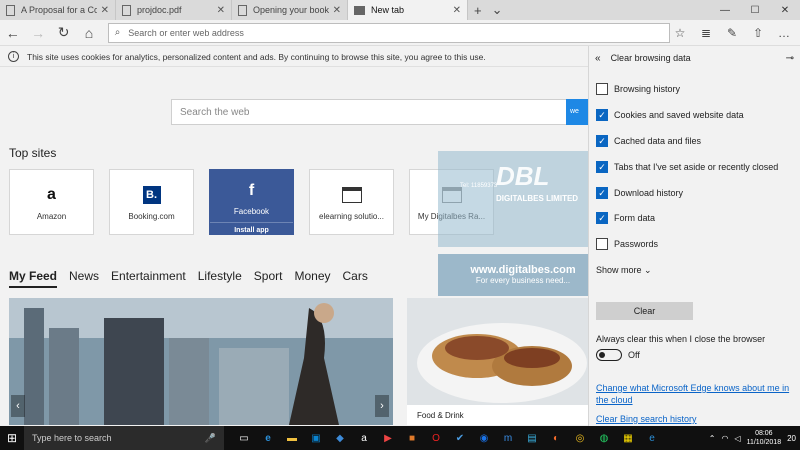 The image size is (800, 450). What do you see at coordinates (644, 311) in the screenshot?
I see `clear-button: Clear` at bounding box center [644, 311].